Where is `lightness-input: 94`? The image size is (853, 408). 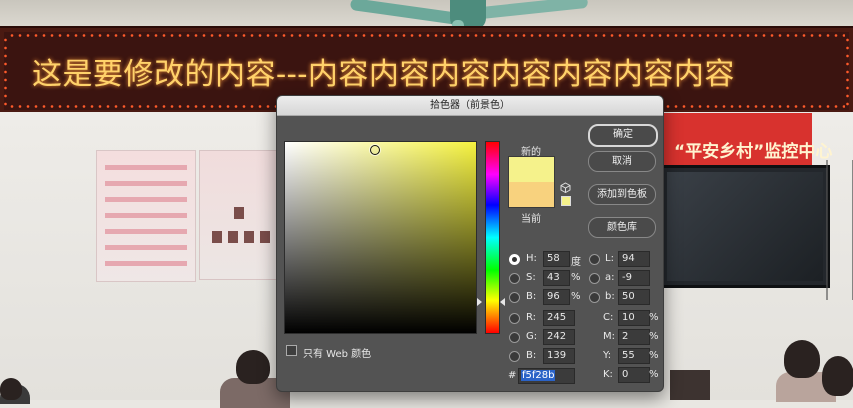
lightness-input: 94 is located at coordinates (634, 259).